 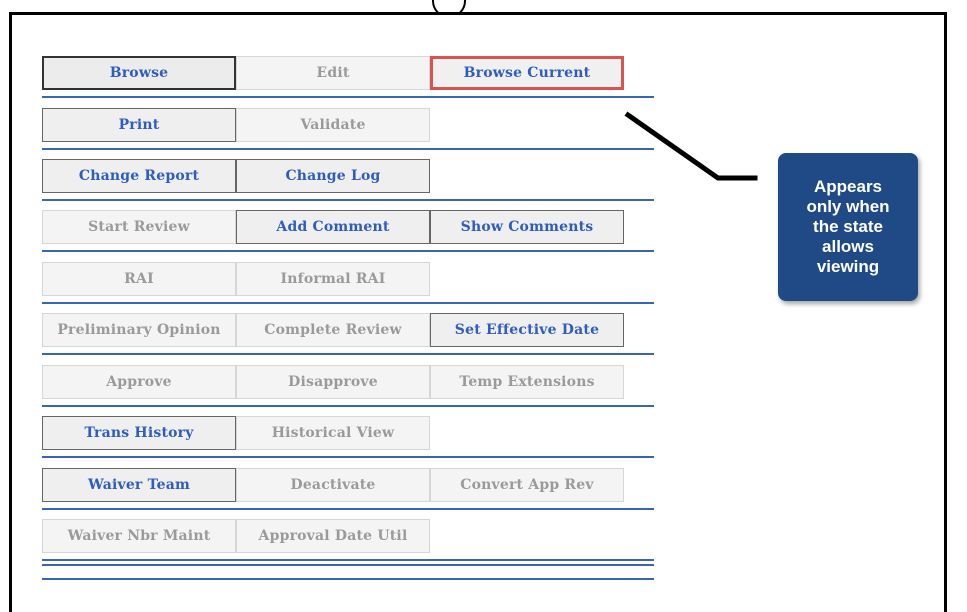 I want to click on add-comment-button: Add Comment, so click(x=333, y=227).